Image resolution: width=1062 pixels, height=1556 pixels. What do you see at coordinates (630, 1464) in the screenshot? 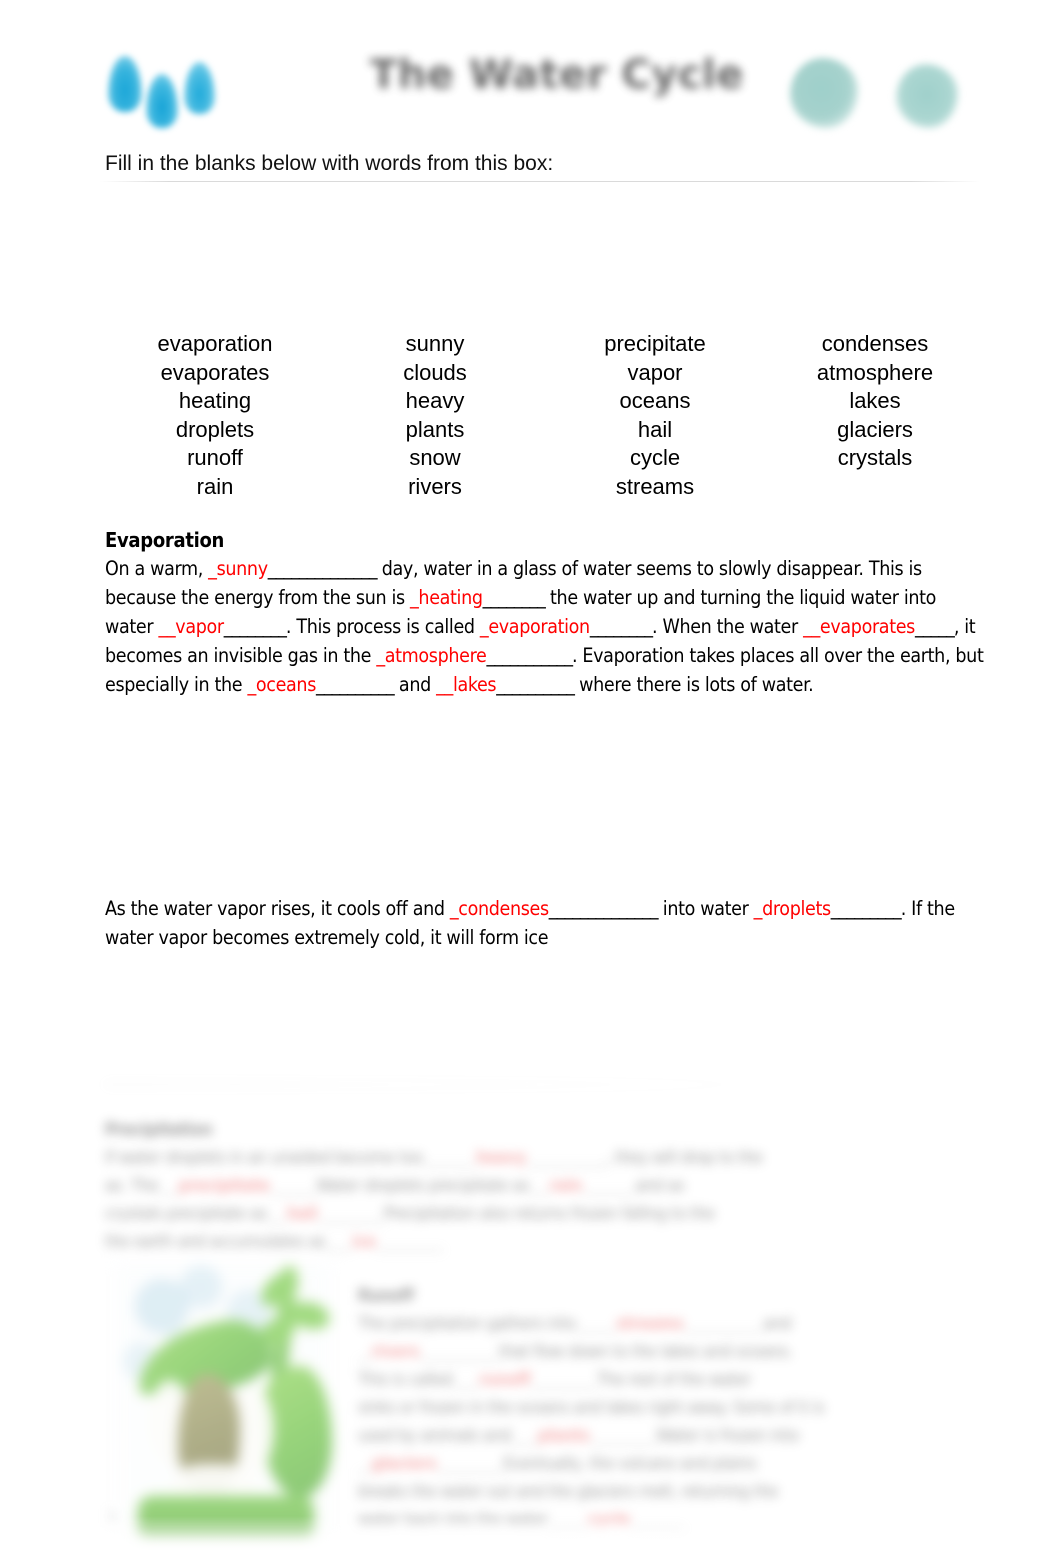
I see `text-fragment: Eventually, the volcano and plains` at bounding box center [630, 1464].